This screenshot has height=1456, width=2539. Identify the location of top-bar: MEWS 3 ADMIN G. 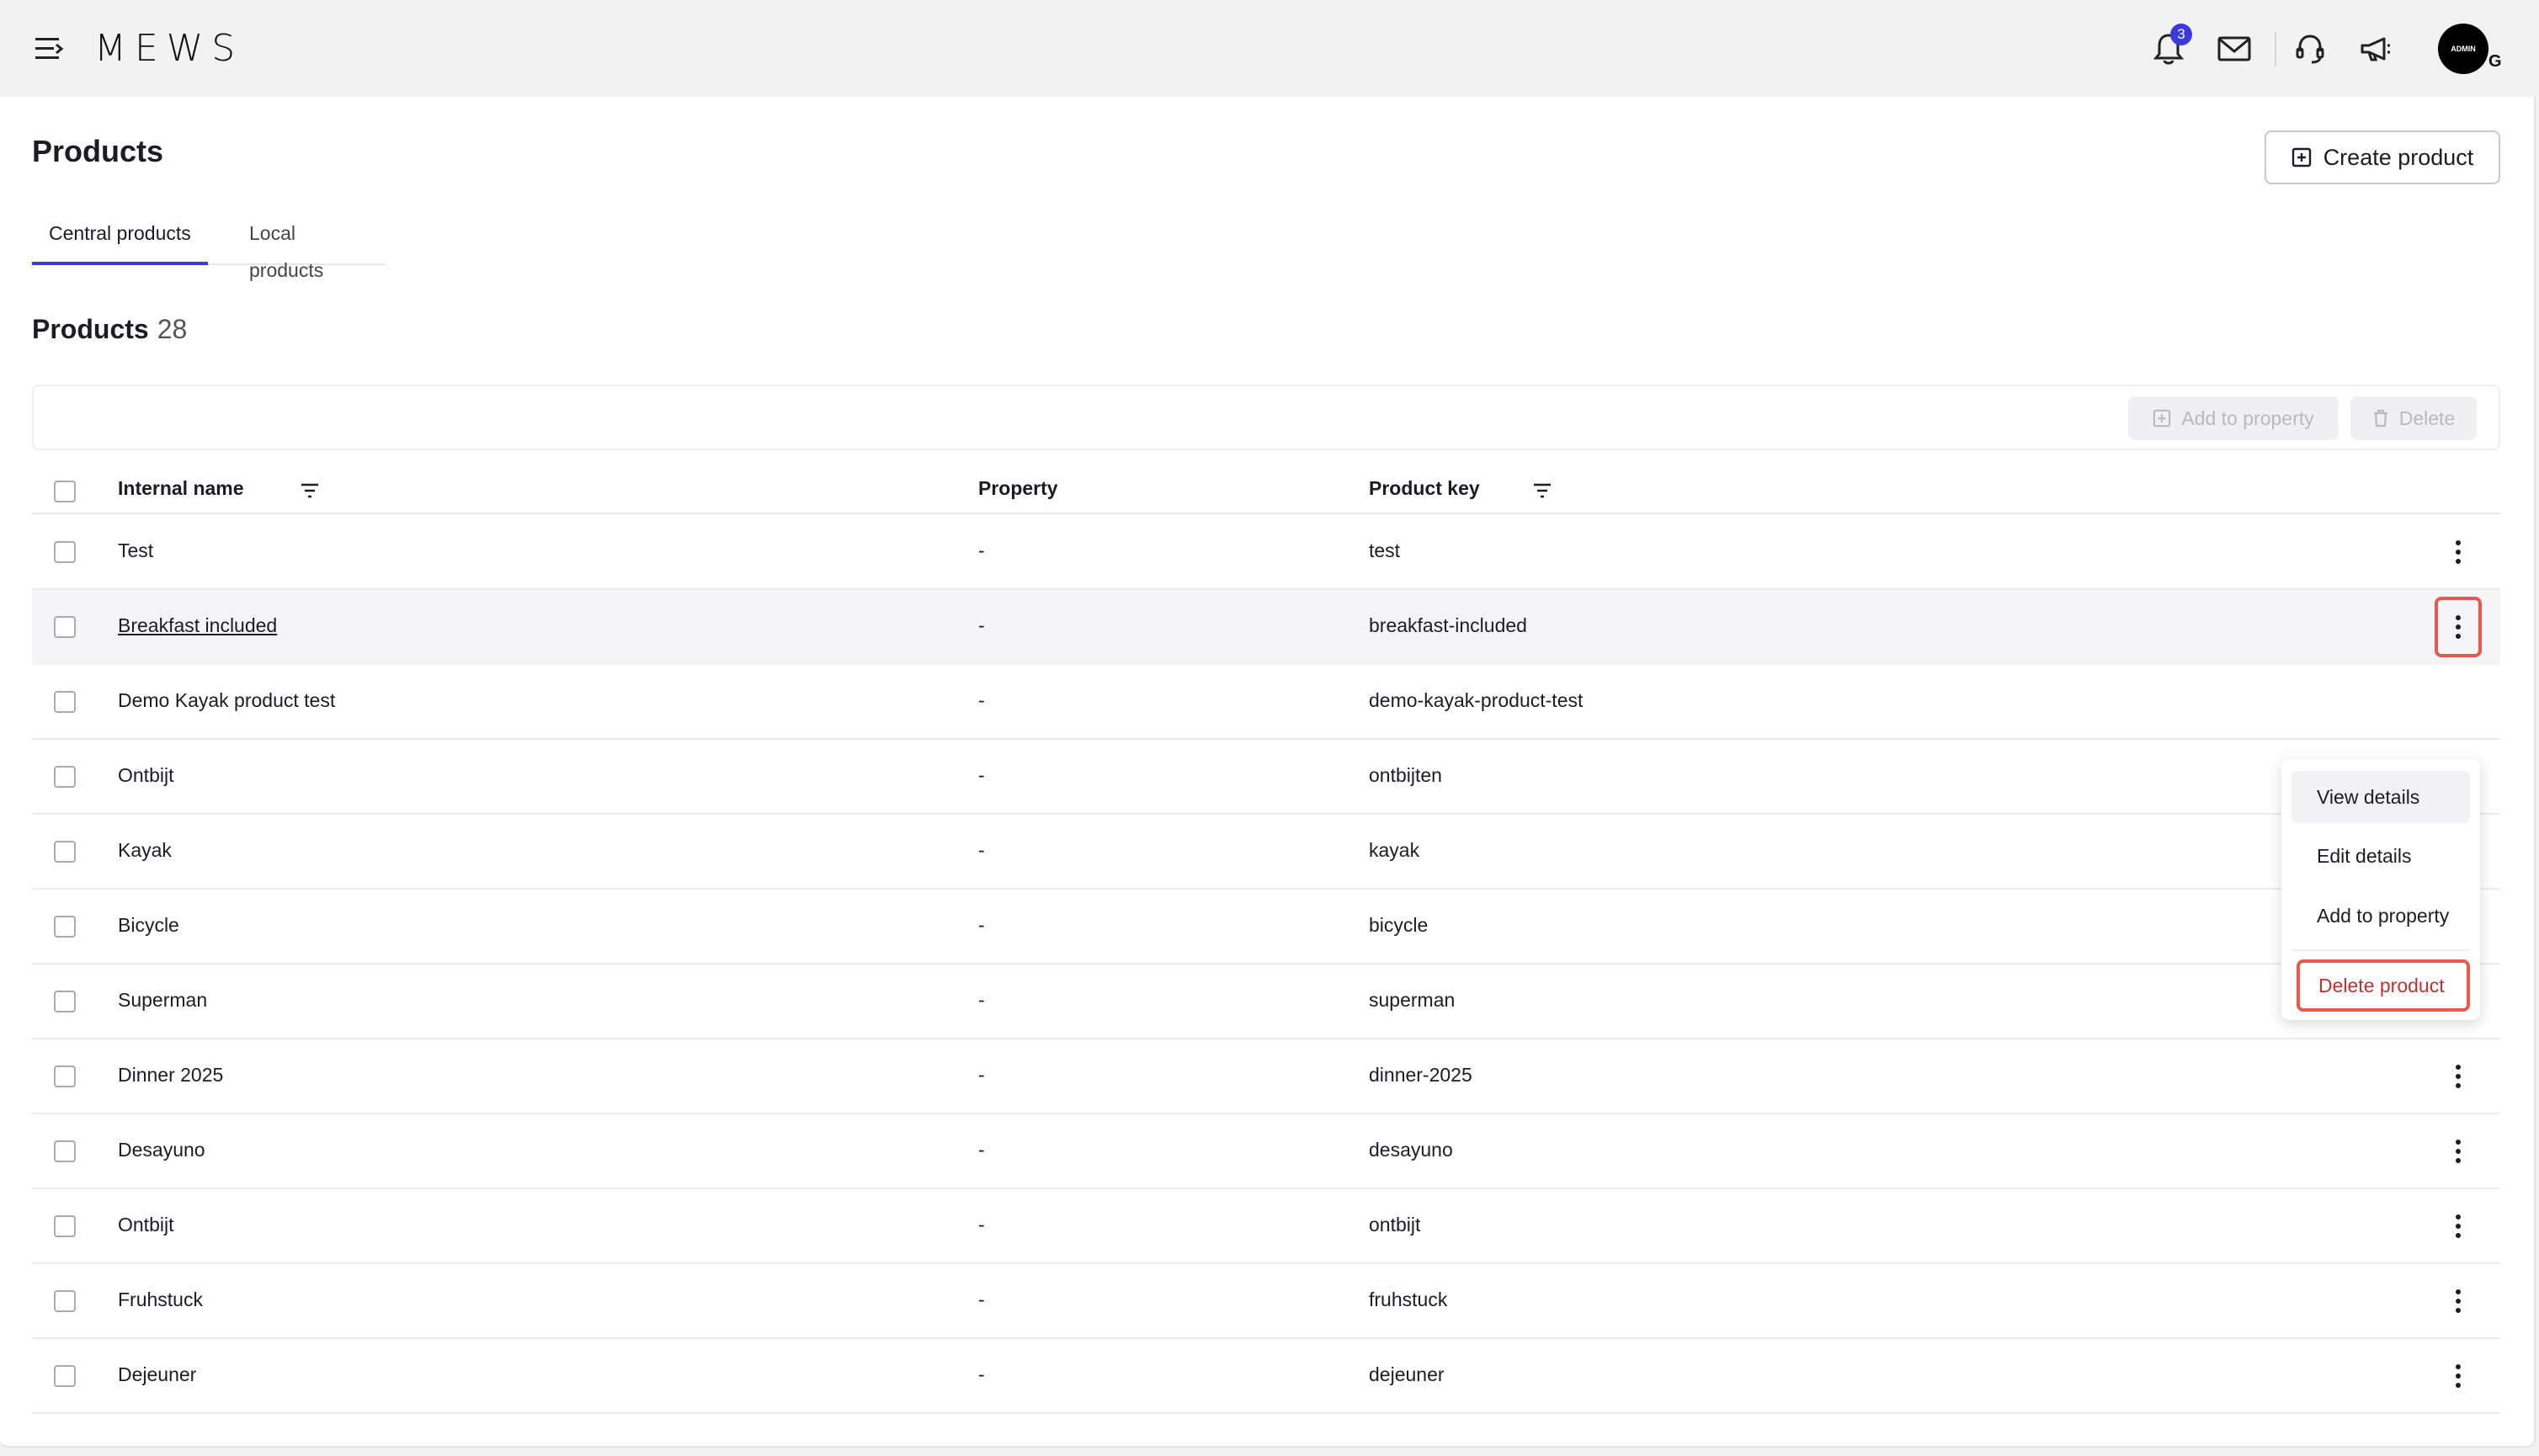
(1269, 48).